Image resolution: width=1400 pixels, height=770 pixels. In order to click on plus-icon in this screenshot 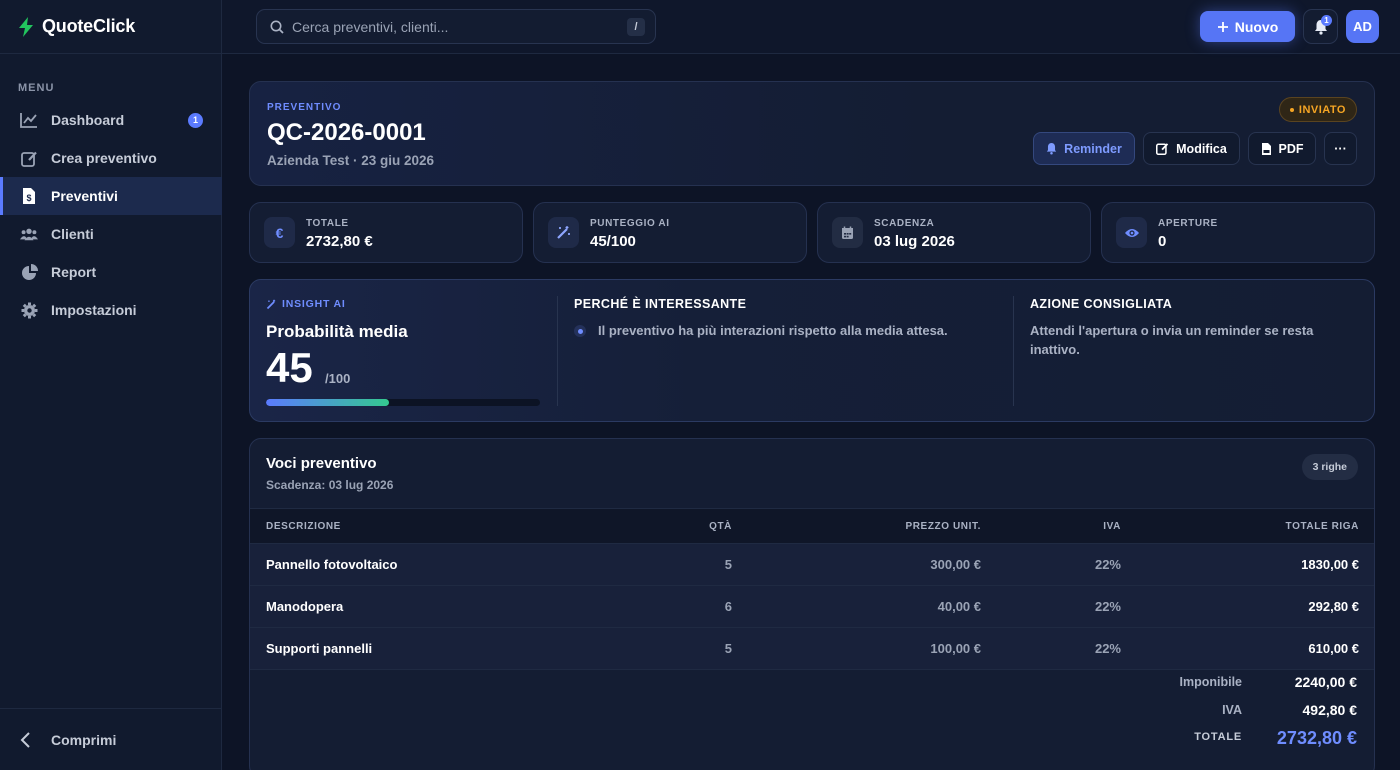, I will do `click(1223, 27)`.